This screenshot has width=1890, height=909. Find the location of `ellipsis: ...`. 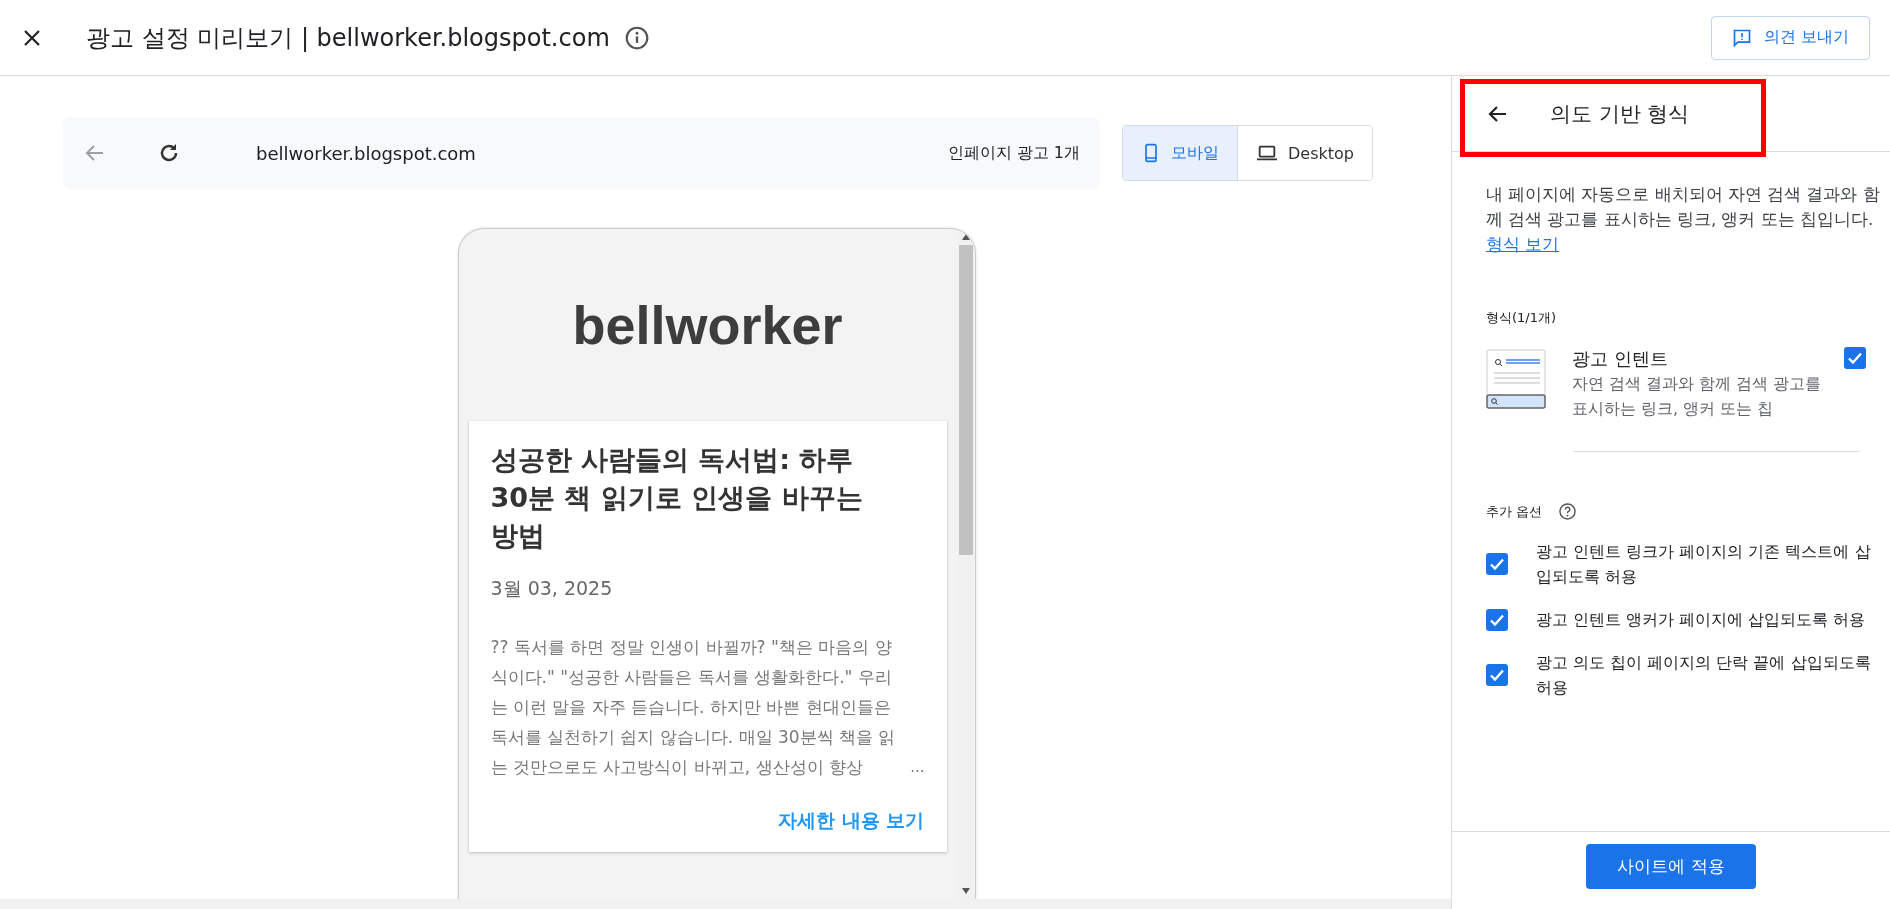

ellipsis: ... is located at coordinates (917, 768).